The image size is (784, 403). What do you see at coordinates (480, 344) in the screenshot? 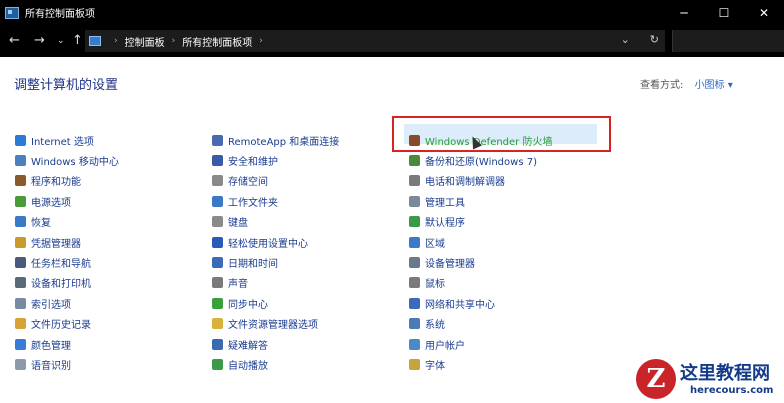
I see `control-panel-item: 用户帐户` at bounding box center [480, 344].